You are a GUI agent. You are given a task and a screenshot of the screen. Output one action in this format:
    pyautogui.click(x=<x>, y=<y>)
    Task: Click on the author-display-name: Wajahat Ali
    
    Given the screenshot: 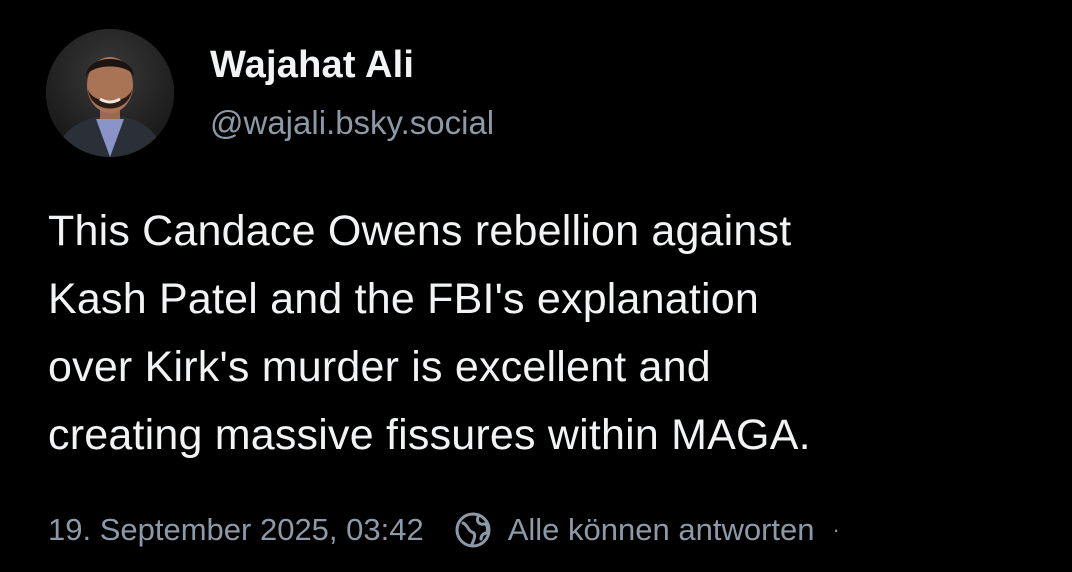 What is the action you would take?
    pyautogui.click(x=312, y=65)
    